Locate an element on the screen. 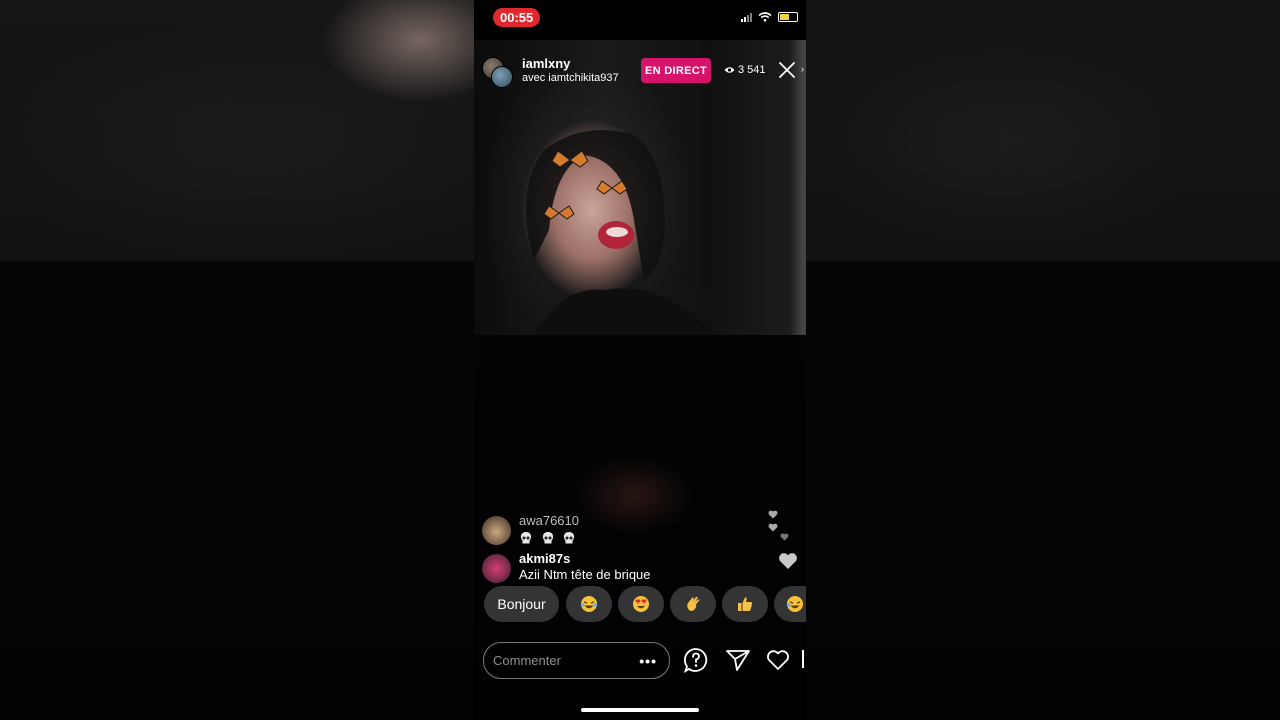 The height and width of the screenshot is (720, 1280). status-icons is located at coordinates (769, 17).